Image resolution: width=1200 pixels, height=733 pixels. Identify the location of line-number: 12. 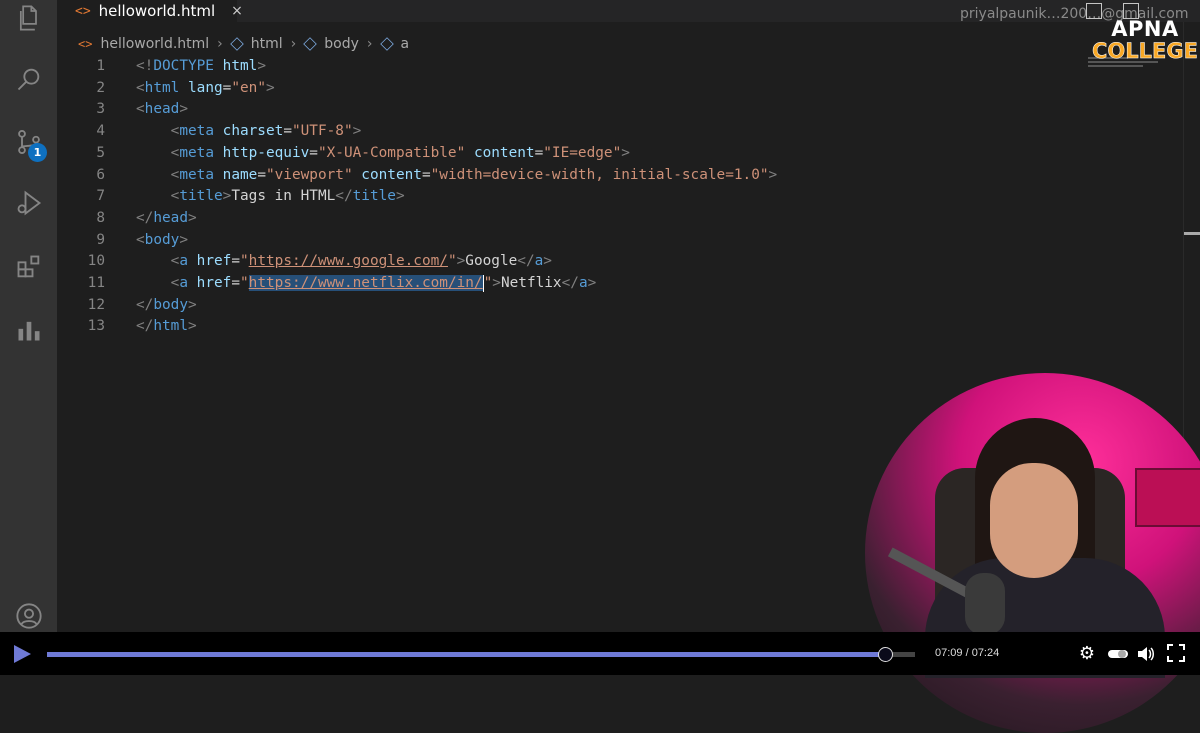
(96, 304).